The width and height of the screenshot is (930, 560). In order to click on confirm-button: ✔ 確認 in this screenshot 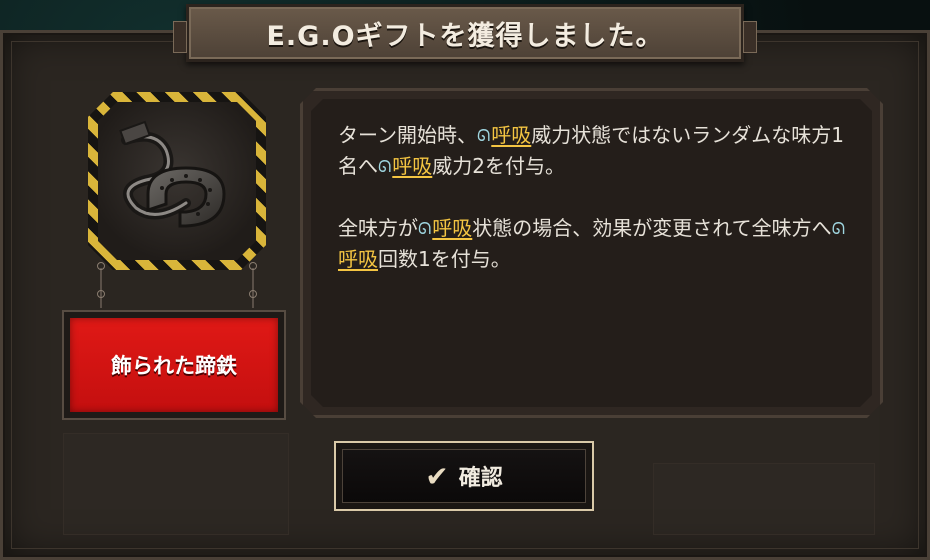, I will do `click(464, 476)`.